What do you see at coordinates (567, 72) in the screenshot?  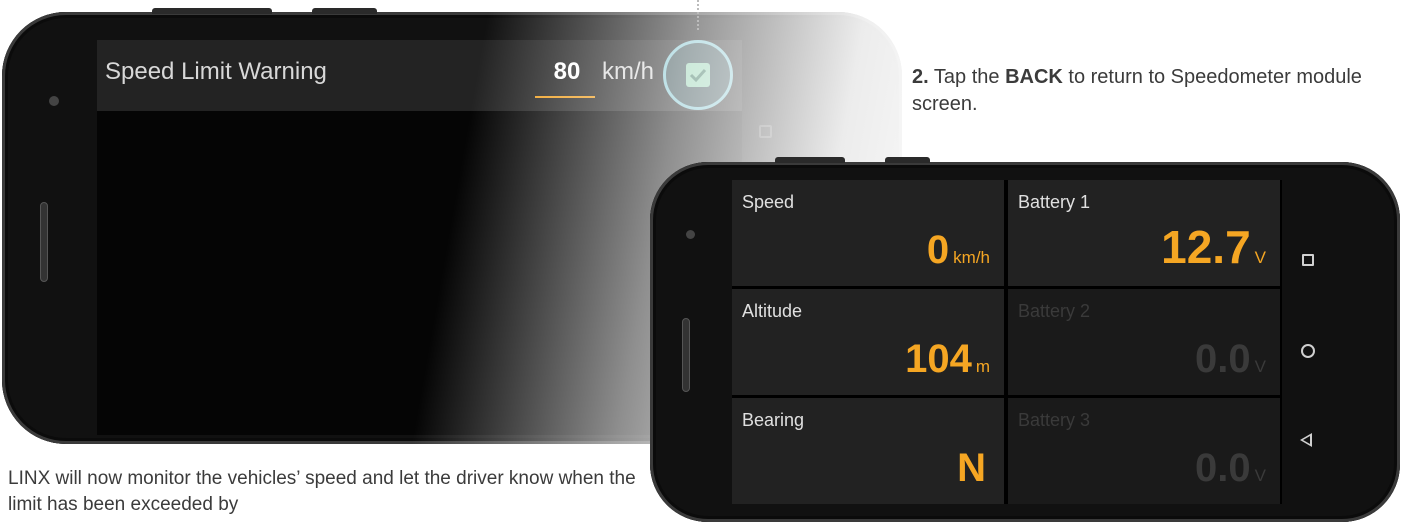 I see `speed-limit-input: 80` at bounding box center [567, 72].